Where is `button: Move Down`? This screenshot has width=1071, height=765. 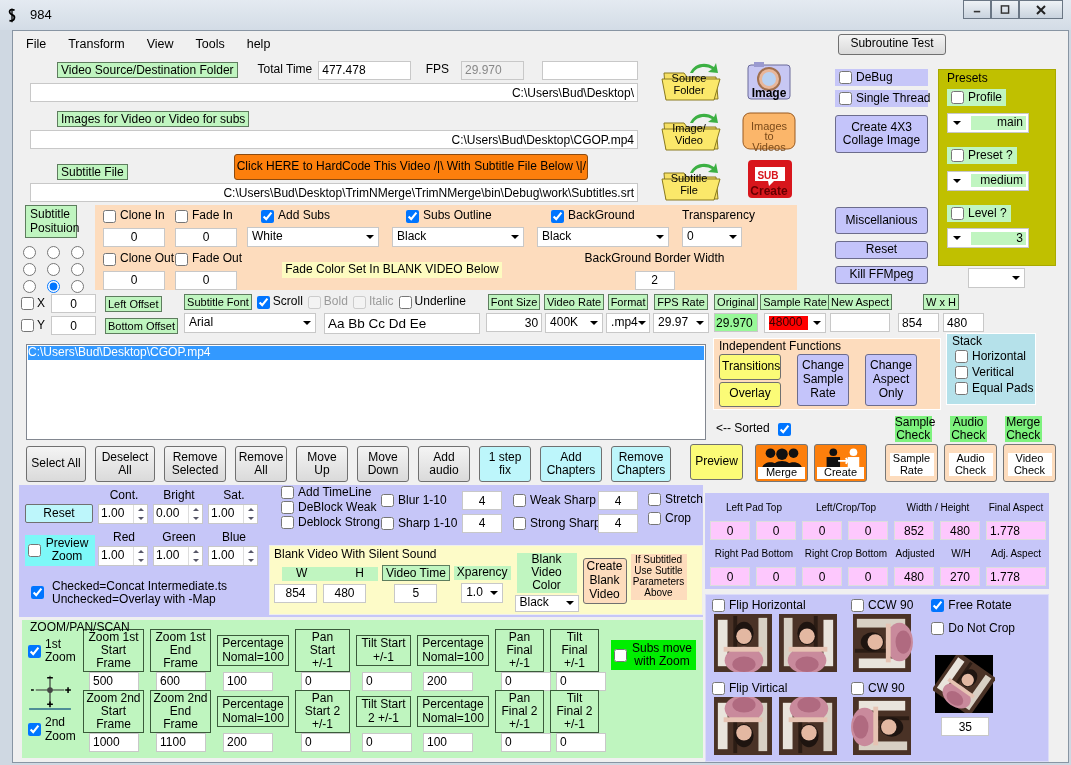
button: Move Down is located at coordinates (383, 464).